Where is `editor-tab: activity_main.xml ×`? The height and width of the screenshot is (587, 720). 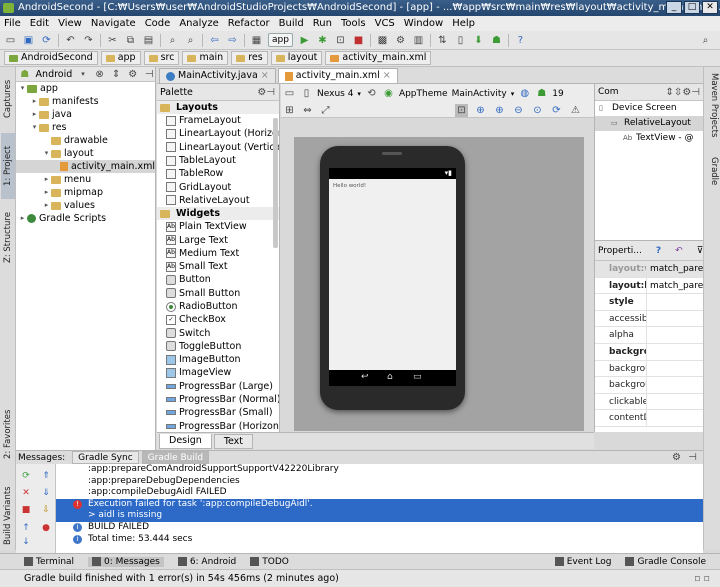
editor-tab: activity_main.xml × is located at coordinates (337, 75).